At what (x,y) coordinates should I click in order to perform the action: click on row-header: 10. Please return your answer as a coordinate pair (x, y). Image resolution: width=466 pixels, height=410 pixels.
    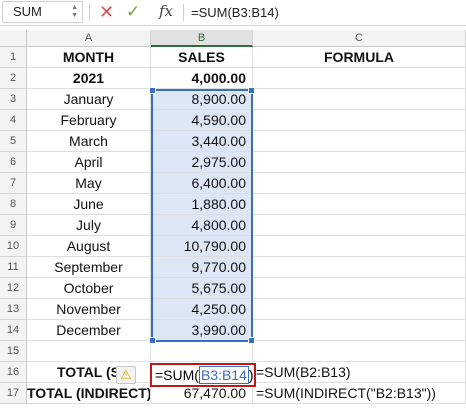
    Looking at the image, I should click on (13, 246).